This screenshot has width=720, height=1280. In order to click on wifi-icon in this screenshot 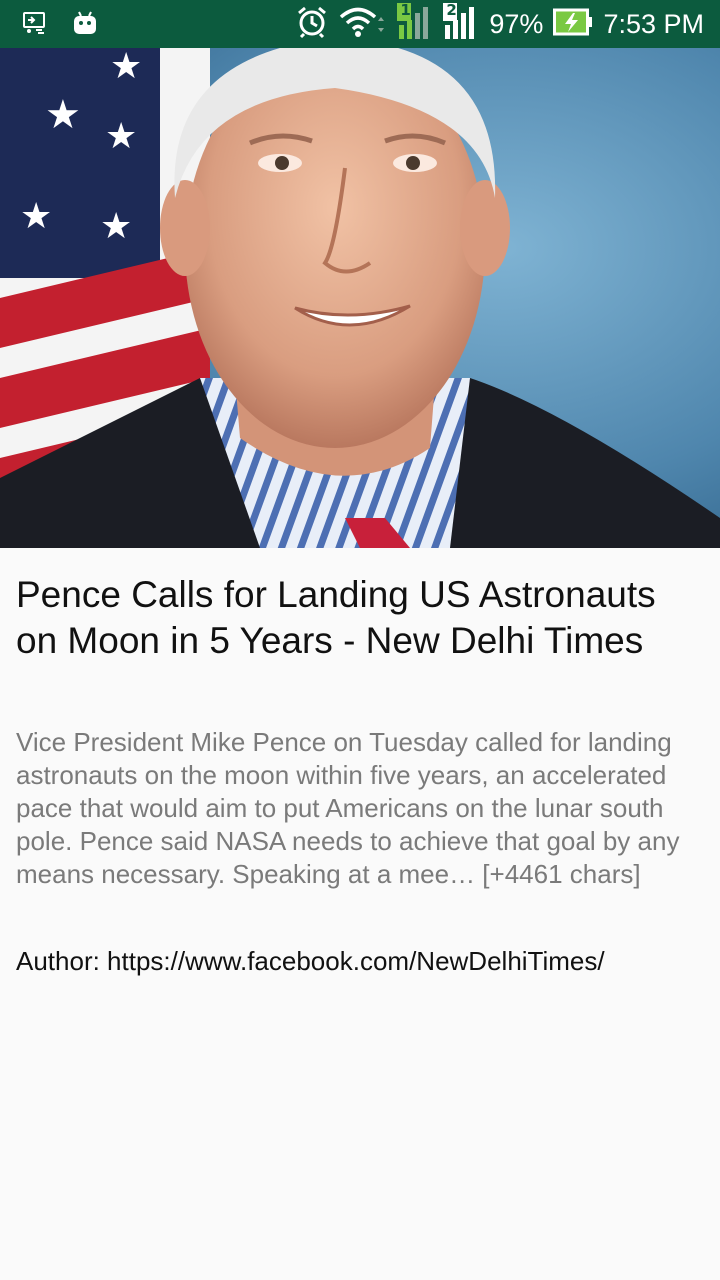, I will do `click(363, 24)`.